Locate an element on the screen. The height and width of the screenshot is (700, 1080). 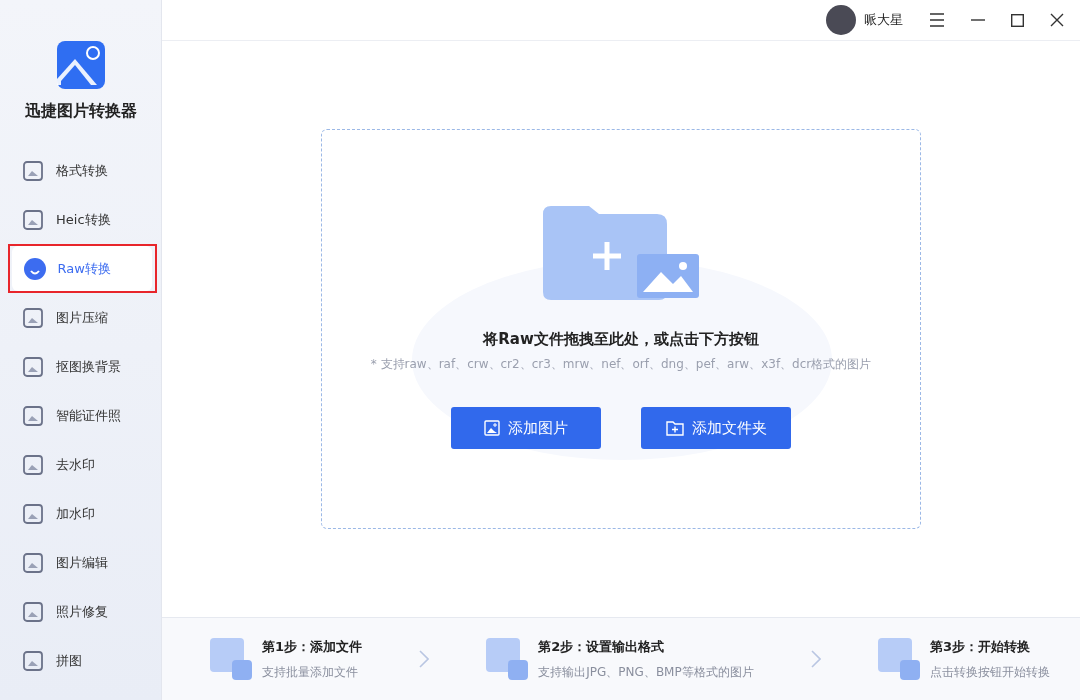
sidebar-item: Heic转换 is located at coordinates (80, 219).